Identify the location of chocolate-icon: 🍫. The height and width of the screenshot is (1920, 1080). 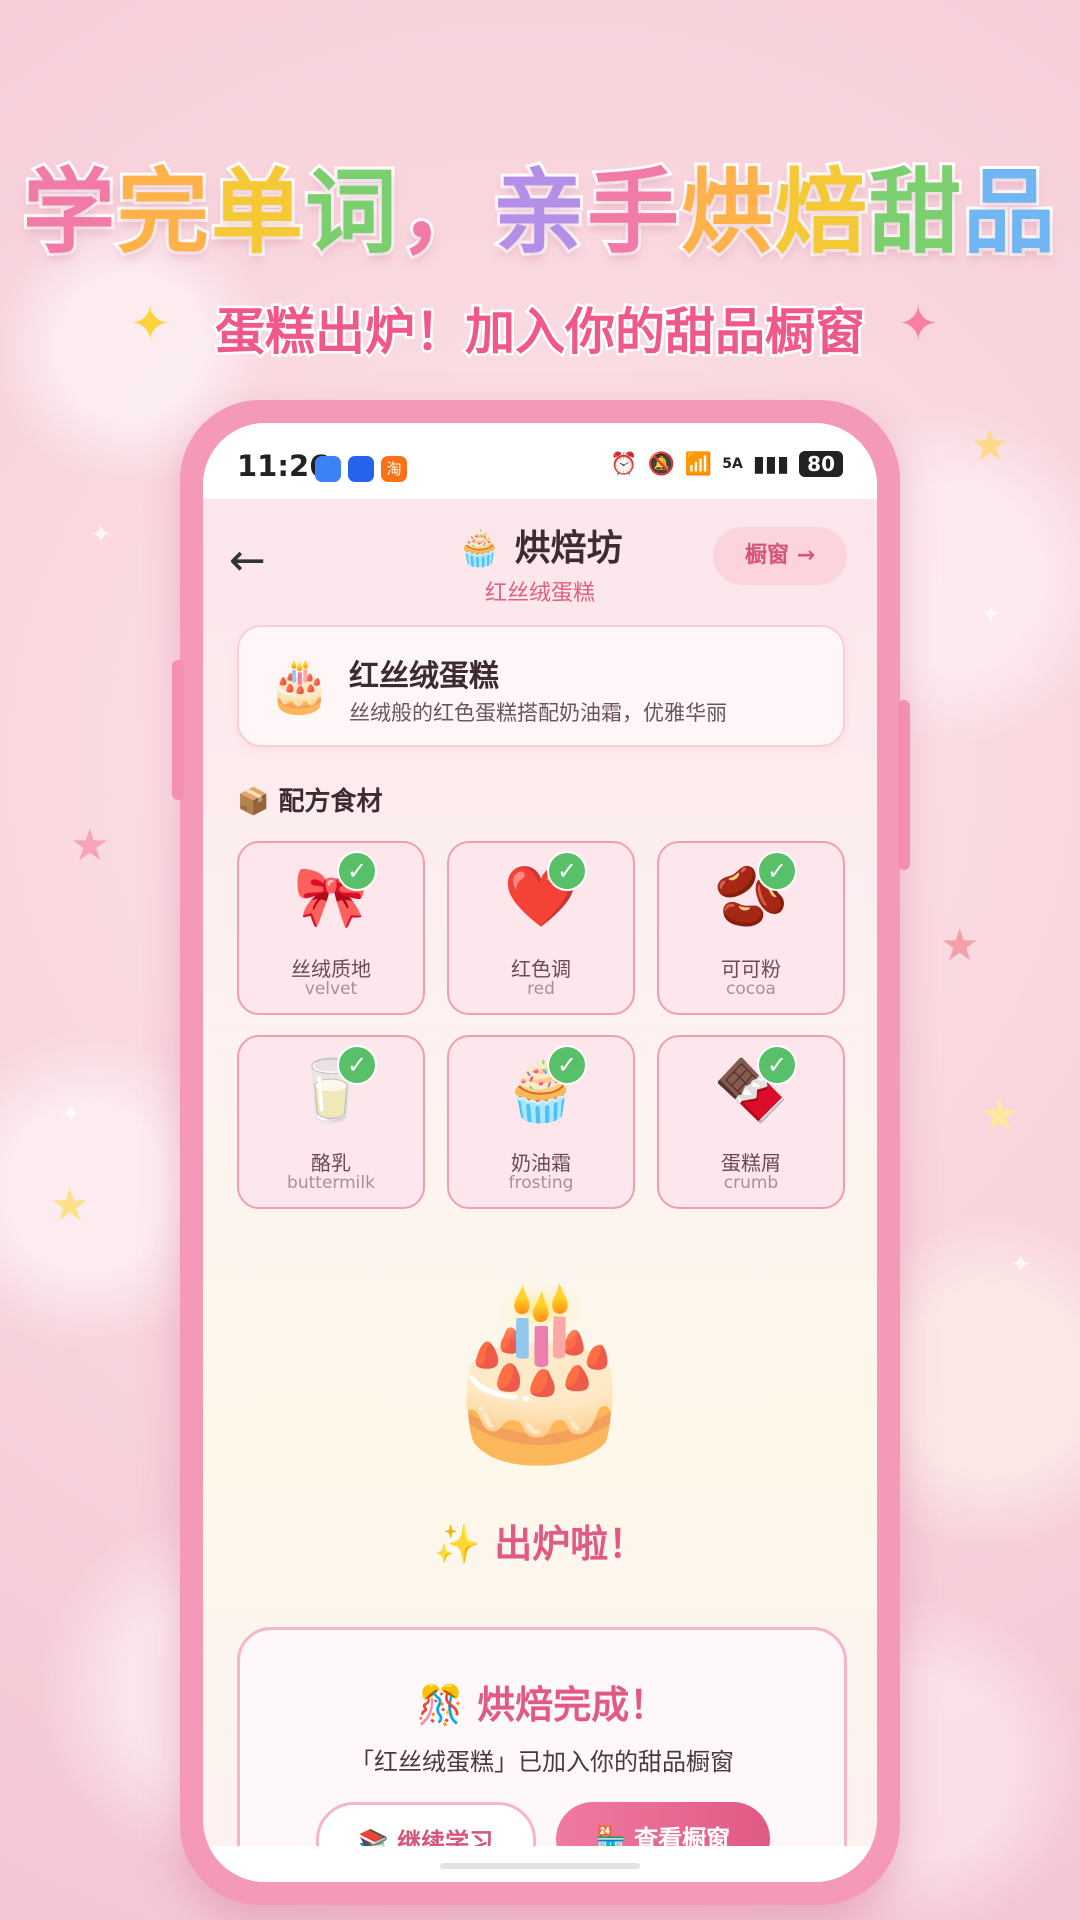
(751, 1091).